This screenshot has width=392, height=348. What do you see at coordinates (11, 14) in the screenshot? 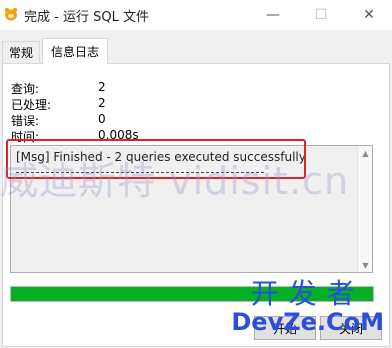
I see `navicat-app-icon` at bounding box center [11, 14].